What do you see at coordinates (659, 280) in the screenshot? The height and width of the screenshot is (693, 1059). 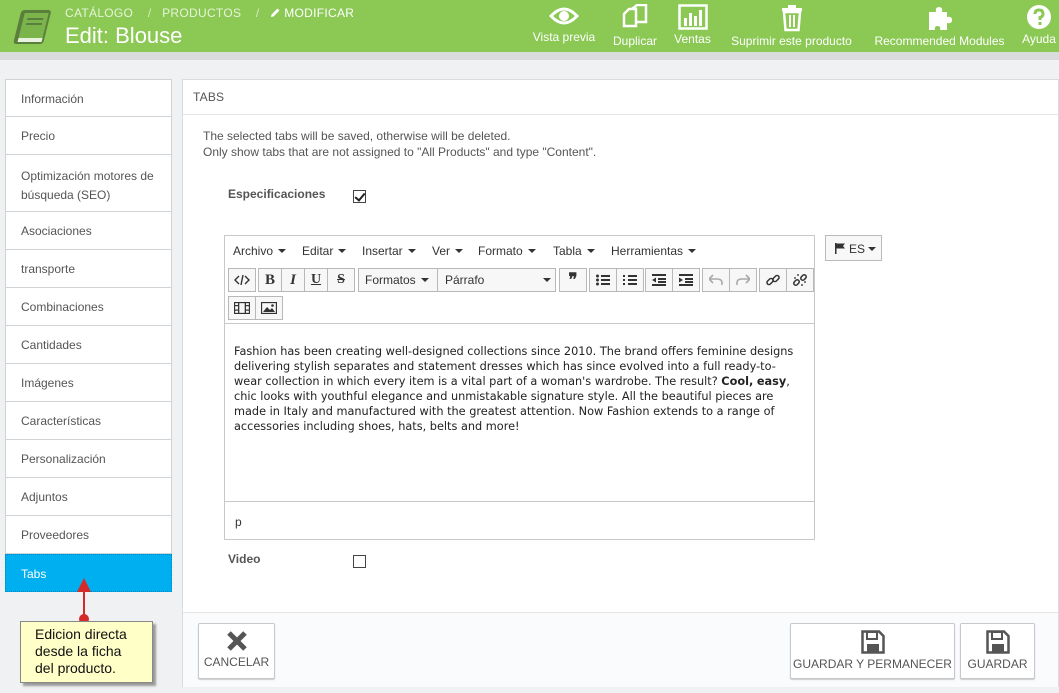 I see `outdent-button` at bounding box center [659, 280].